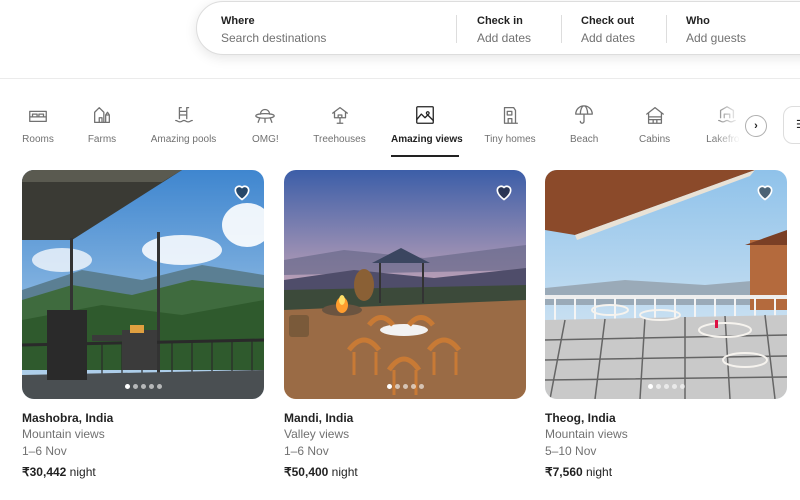 The height and width of the screenshot is (500, 800). What do you see at coordinates (273, 38) in the screenshot?
I see `where-input: Search destinations` at bounding box center [273, 38].